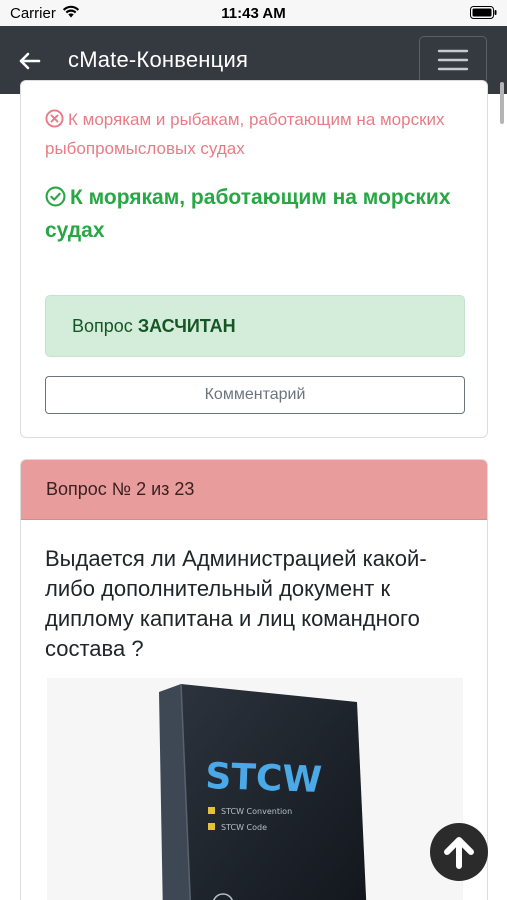 Image resolution: width=507 pixels, height=900 pixels. I want to click on x-circle-icon, so click(54, 118).